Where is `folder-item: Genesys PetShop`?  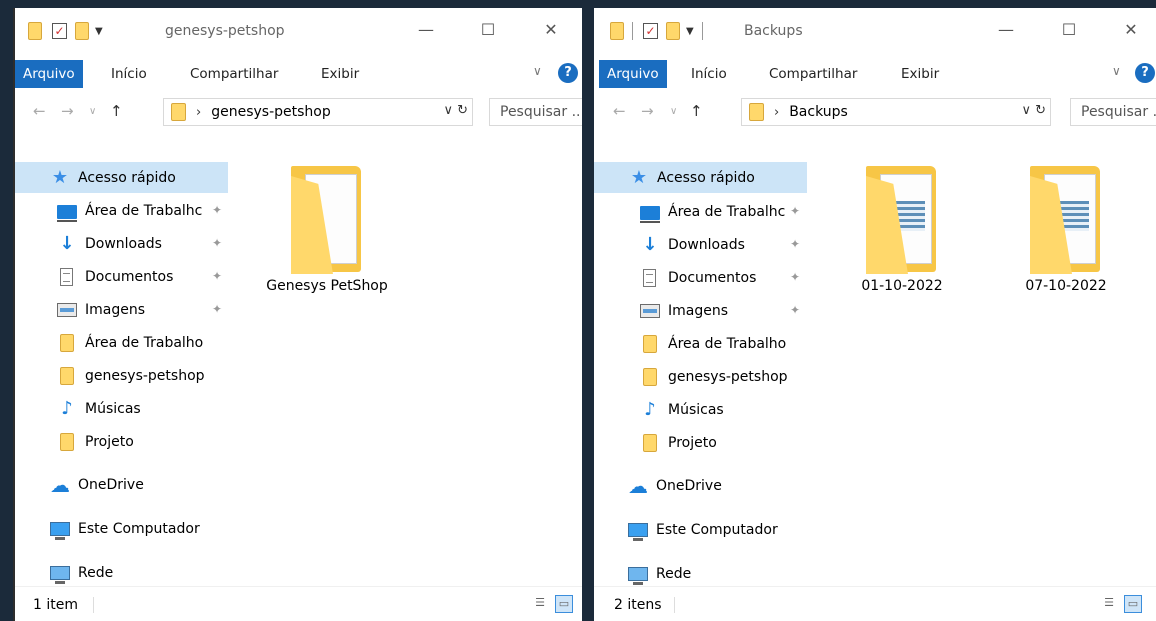
folder-item: Genesys PetShop is located at coordinates (327, 228).